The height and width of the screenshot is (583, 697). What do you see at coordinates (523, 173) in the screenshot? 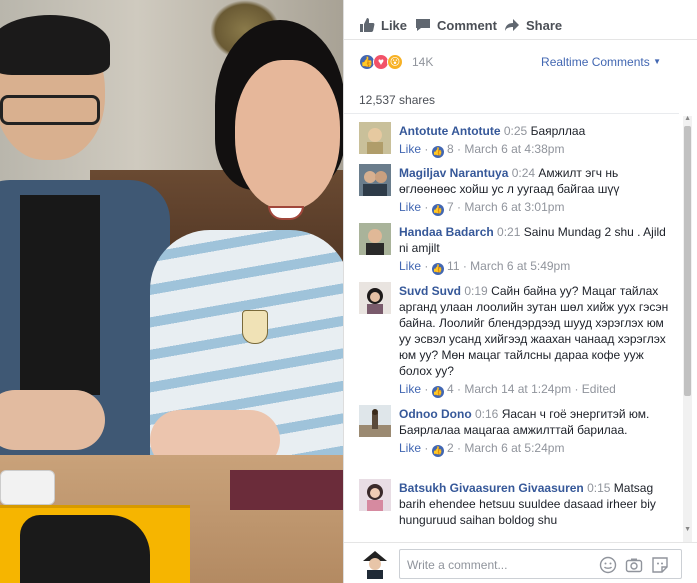
I see `comment-video-time: 0:24` at bounding box center [523, 173].